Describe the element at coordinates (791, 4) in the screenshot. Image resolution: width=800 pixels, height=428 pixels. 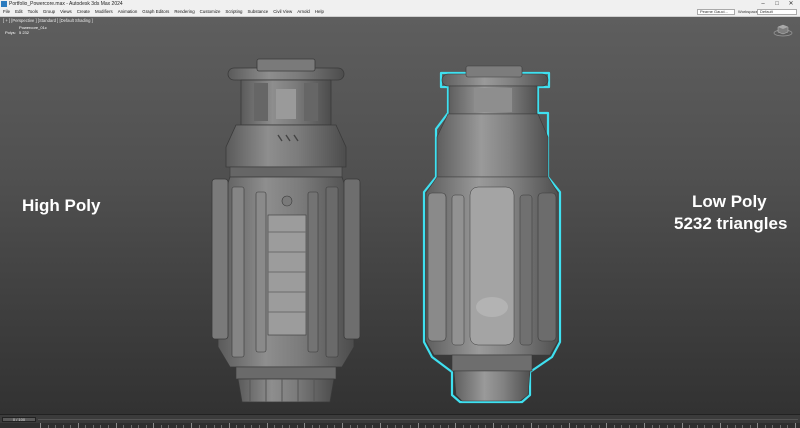
I see `close-icon: ✕` at that location.